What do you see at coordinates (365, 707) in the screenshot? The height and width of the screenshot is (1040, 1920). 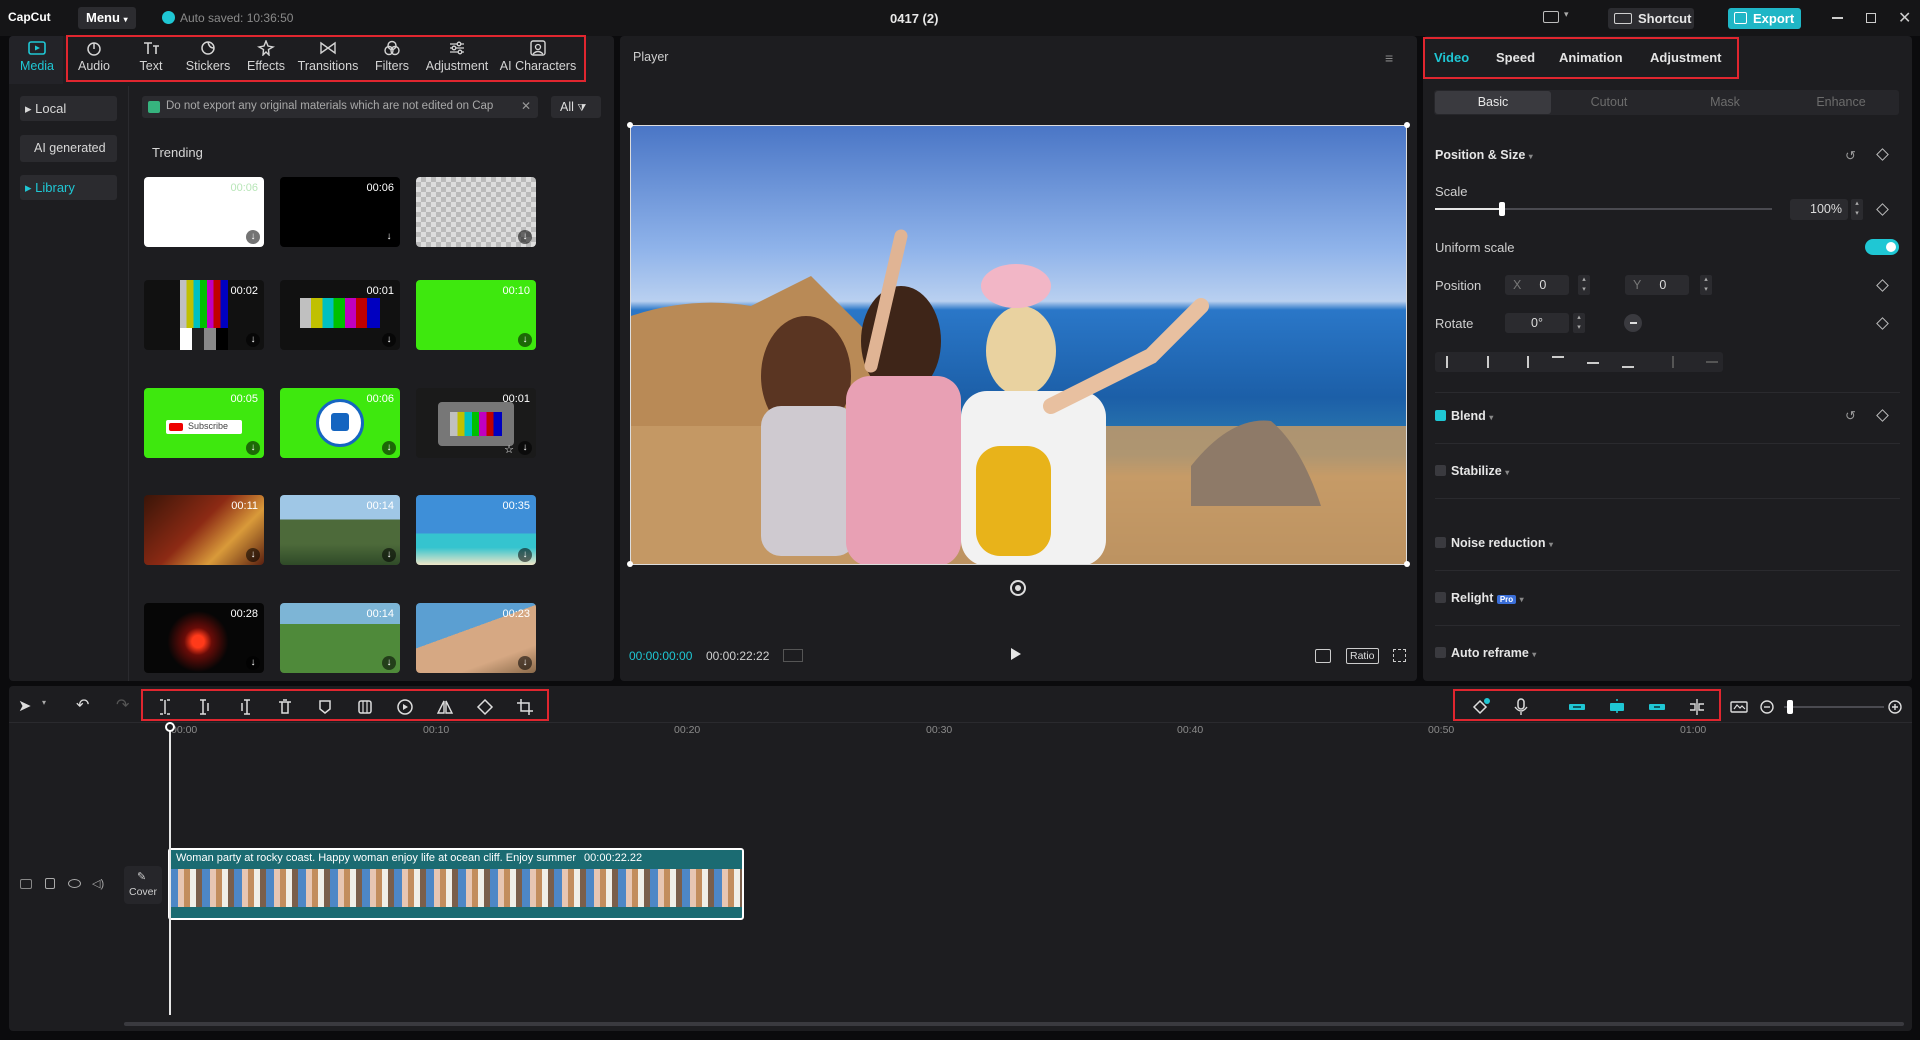 I see `freeze-frame-icon` at bounding box center [365, 707].